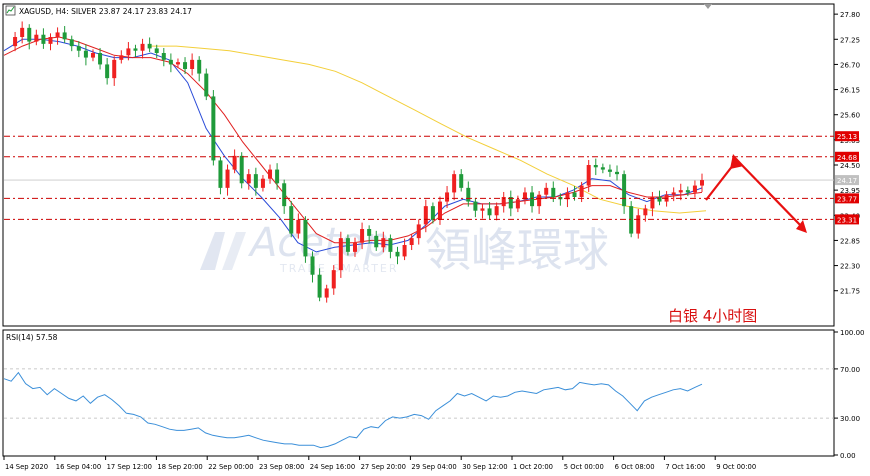 Image resolution: width=870 pixels, height=476 pixels. Describe the element at coordinates (179, 467) in the screenshot. I see `time-tick-label: 18 Sep 20:00` at that location.